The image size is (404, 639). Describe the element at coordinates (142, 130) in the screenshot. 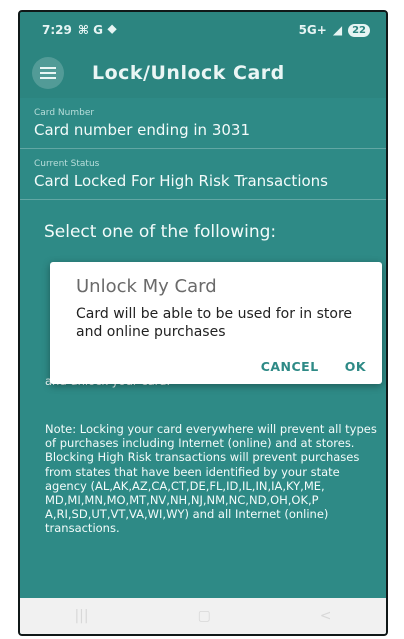

I see `card-number-value: Card number ending in 3031` at that location.